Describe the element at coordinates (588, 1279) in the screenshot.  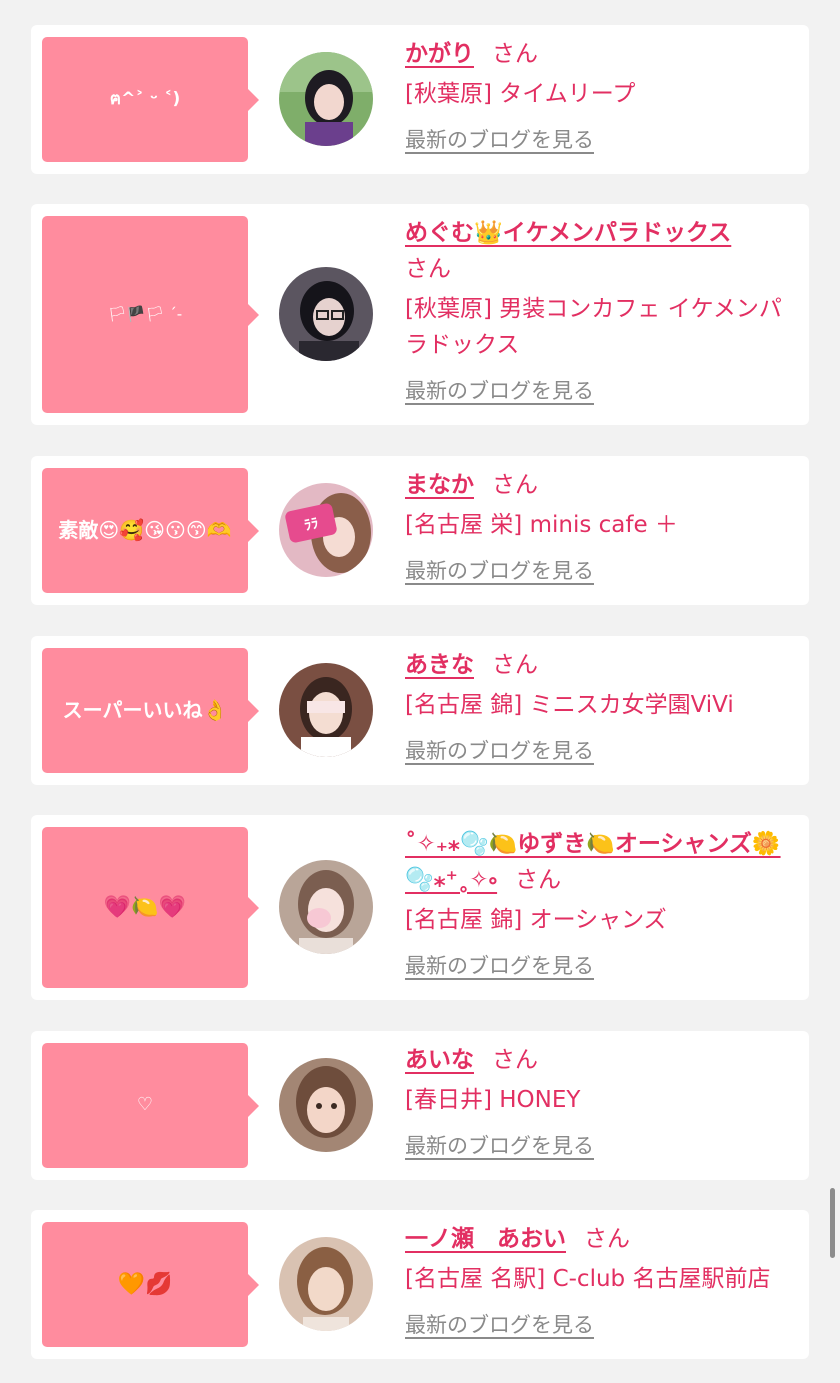
I see `shop-name: [名古屋 名駅] C-club 名古屋駅前店` at that location.